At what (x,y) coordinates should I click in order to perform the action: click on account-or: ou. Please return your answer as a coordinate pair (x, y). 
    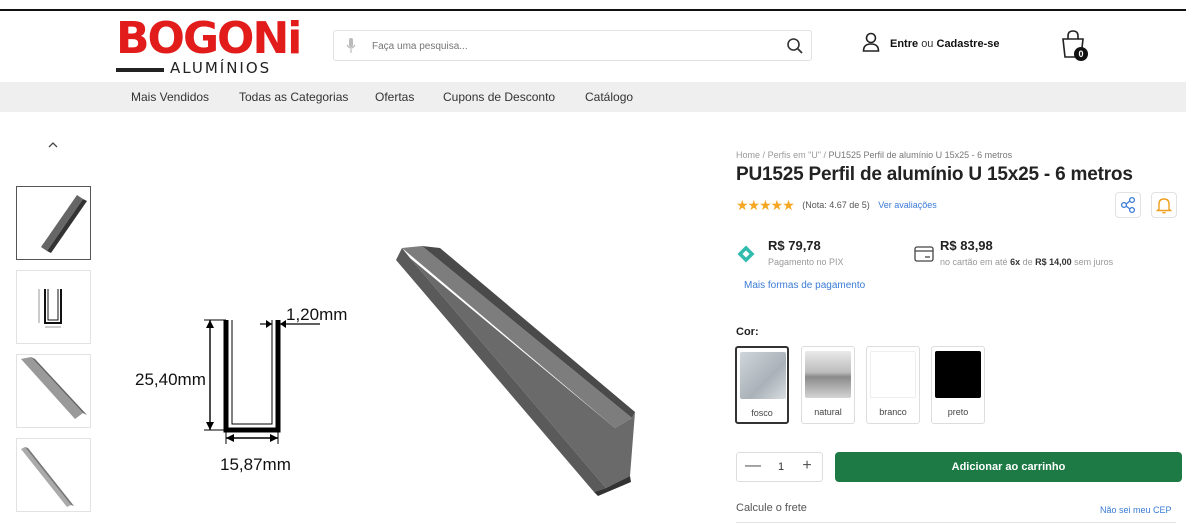
    Looking at the image, I should click on (927, 44).